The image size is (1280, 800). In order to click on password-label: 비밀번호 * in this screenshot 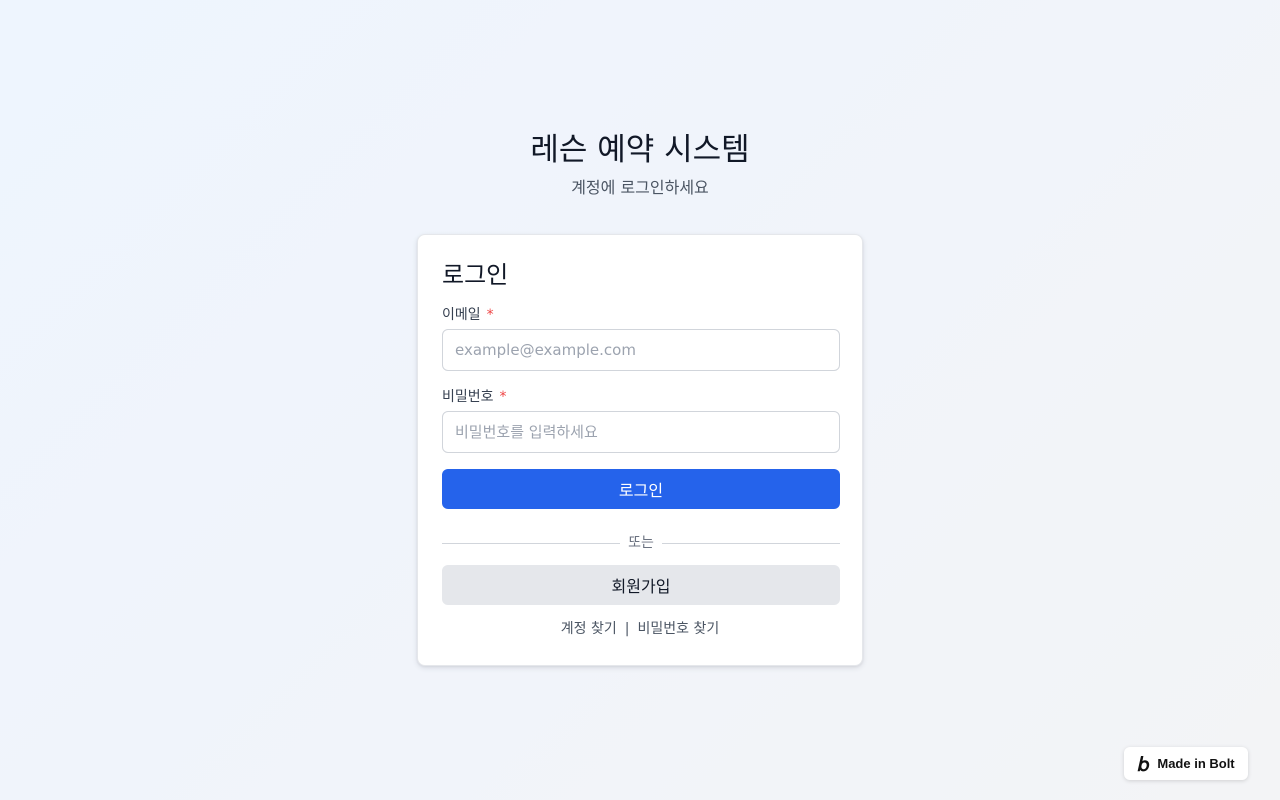, I will do `click(640, 397)`.